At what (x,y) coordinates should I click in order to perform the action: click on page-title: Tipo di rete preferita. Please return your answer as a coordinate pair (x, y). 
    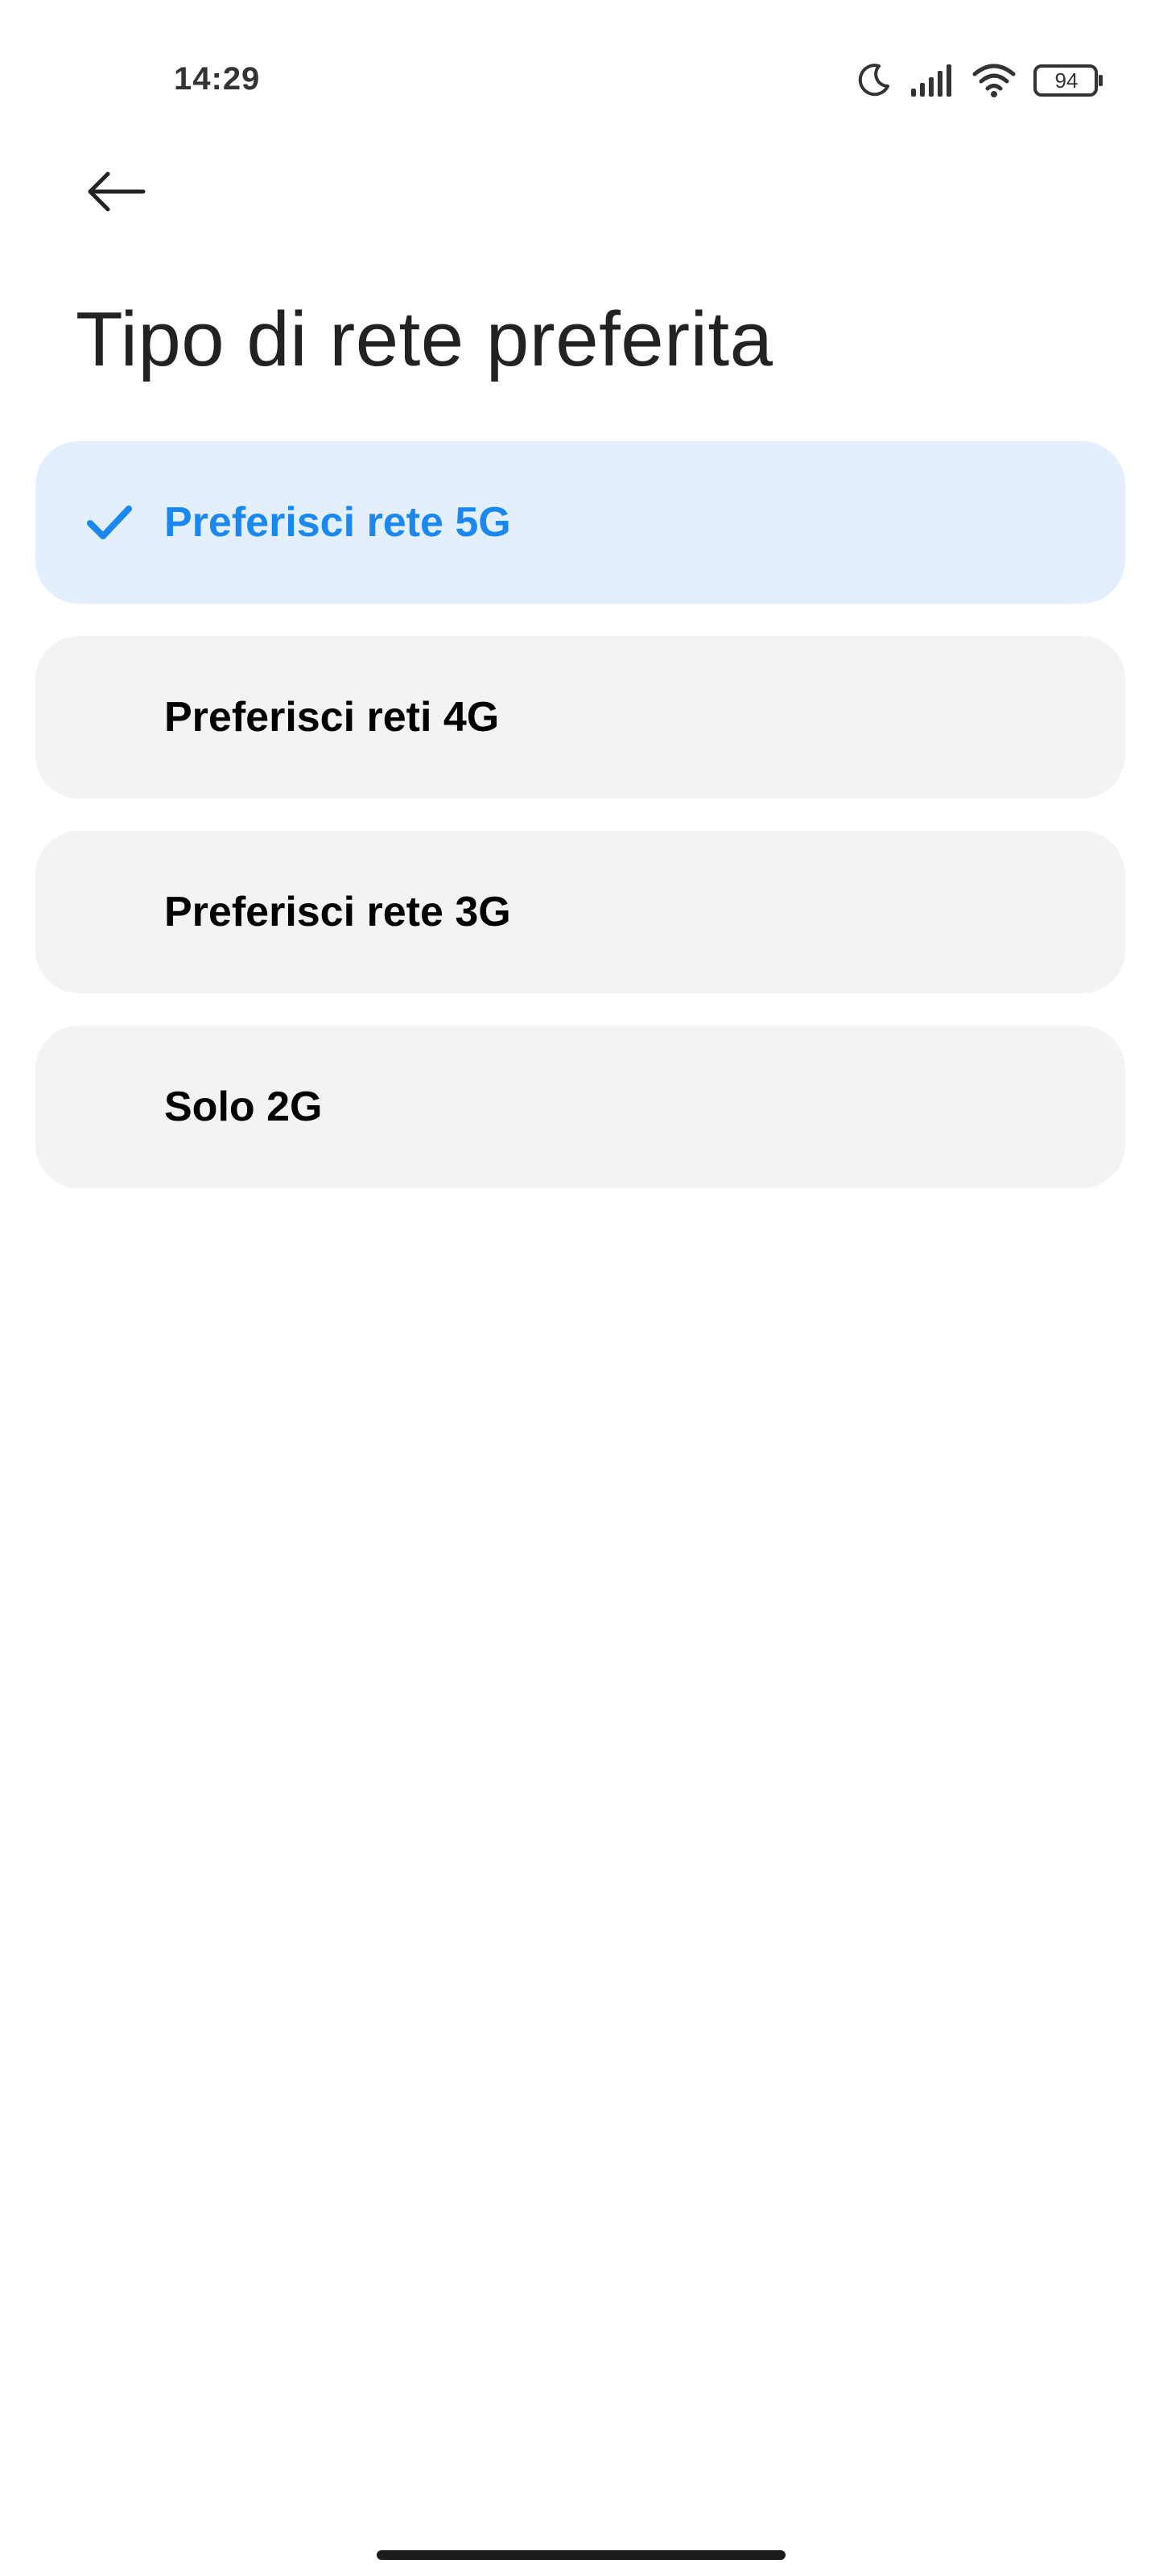
    Looking at the image, I should click on (424, 339).